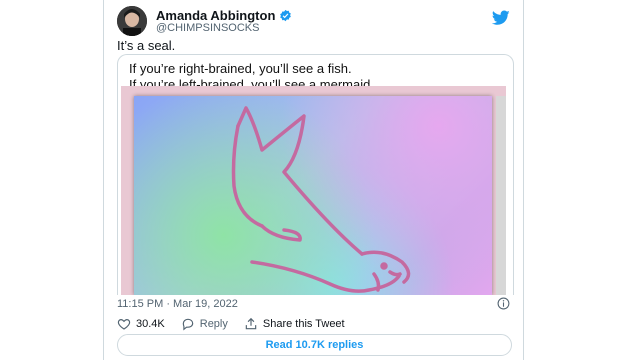 This screenshot has width=640, height=360. Describe the element at coordinates (213, 324) in the screenshot. I see `reply-label: Reply` at that location.